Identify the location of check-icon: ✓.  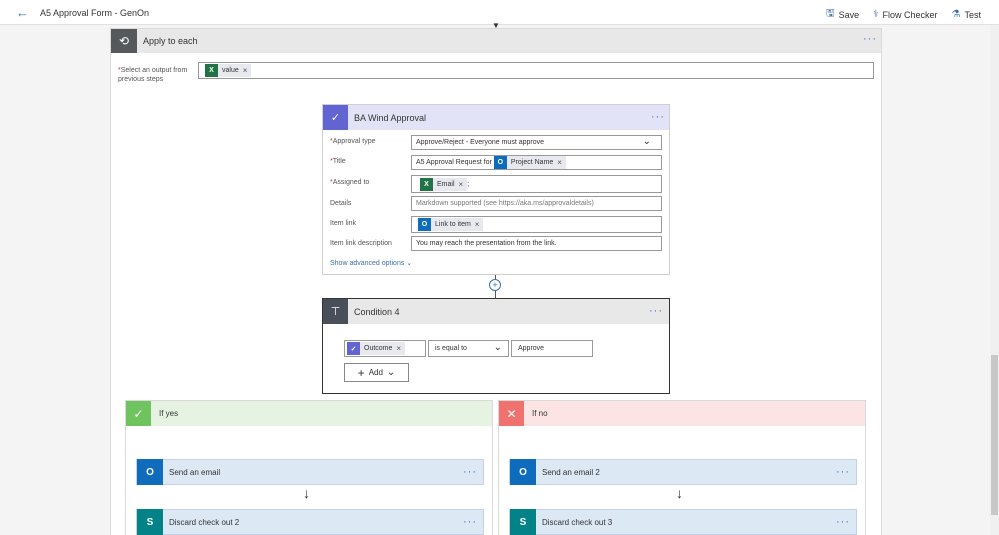
(138, 413).